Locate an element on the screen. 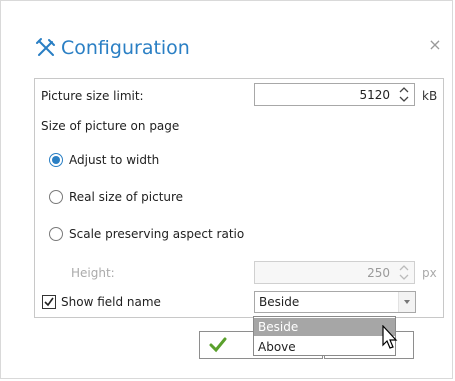  check-icon is located at coordinates (49, 302).